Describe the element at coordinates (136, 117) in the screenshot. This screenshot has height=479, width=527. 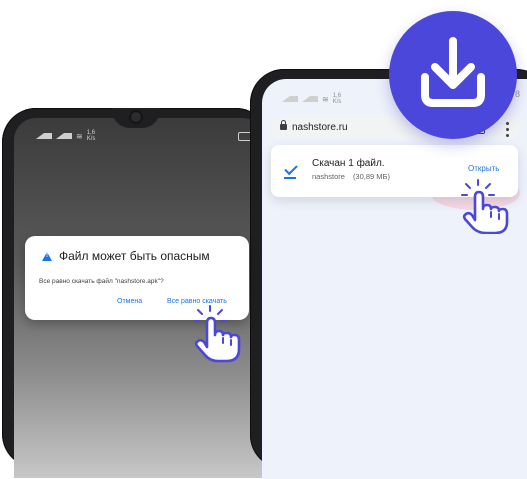
I see `camera-icon` at that location.